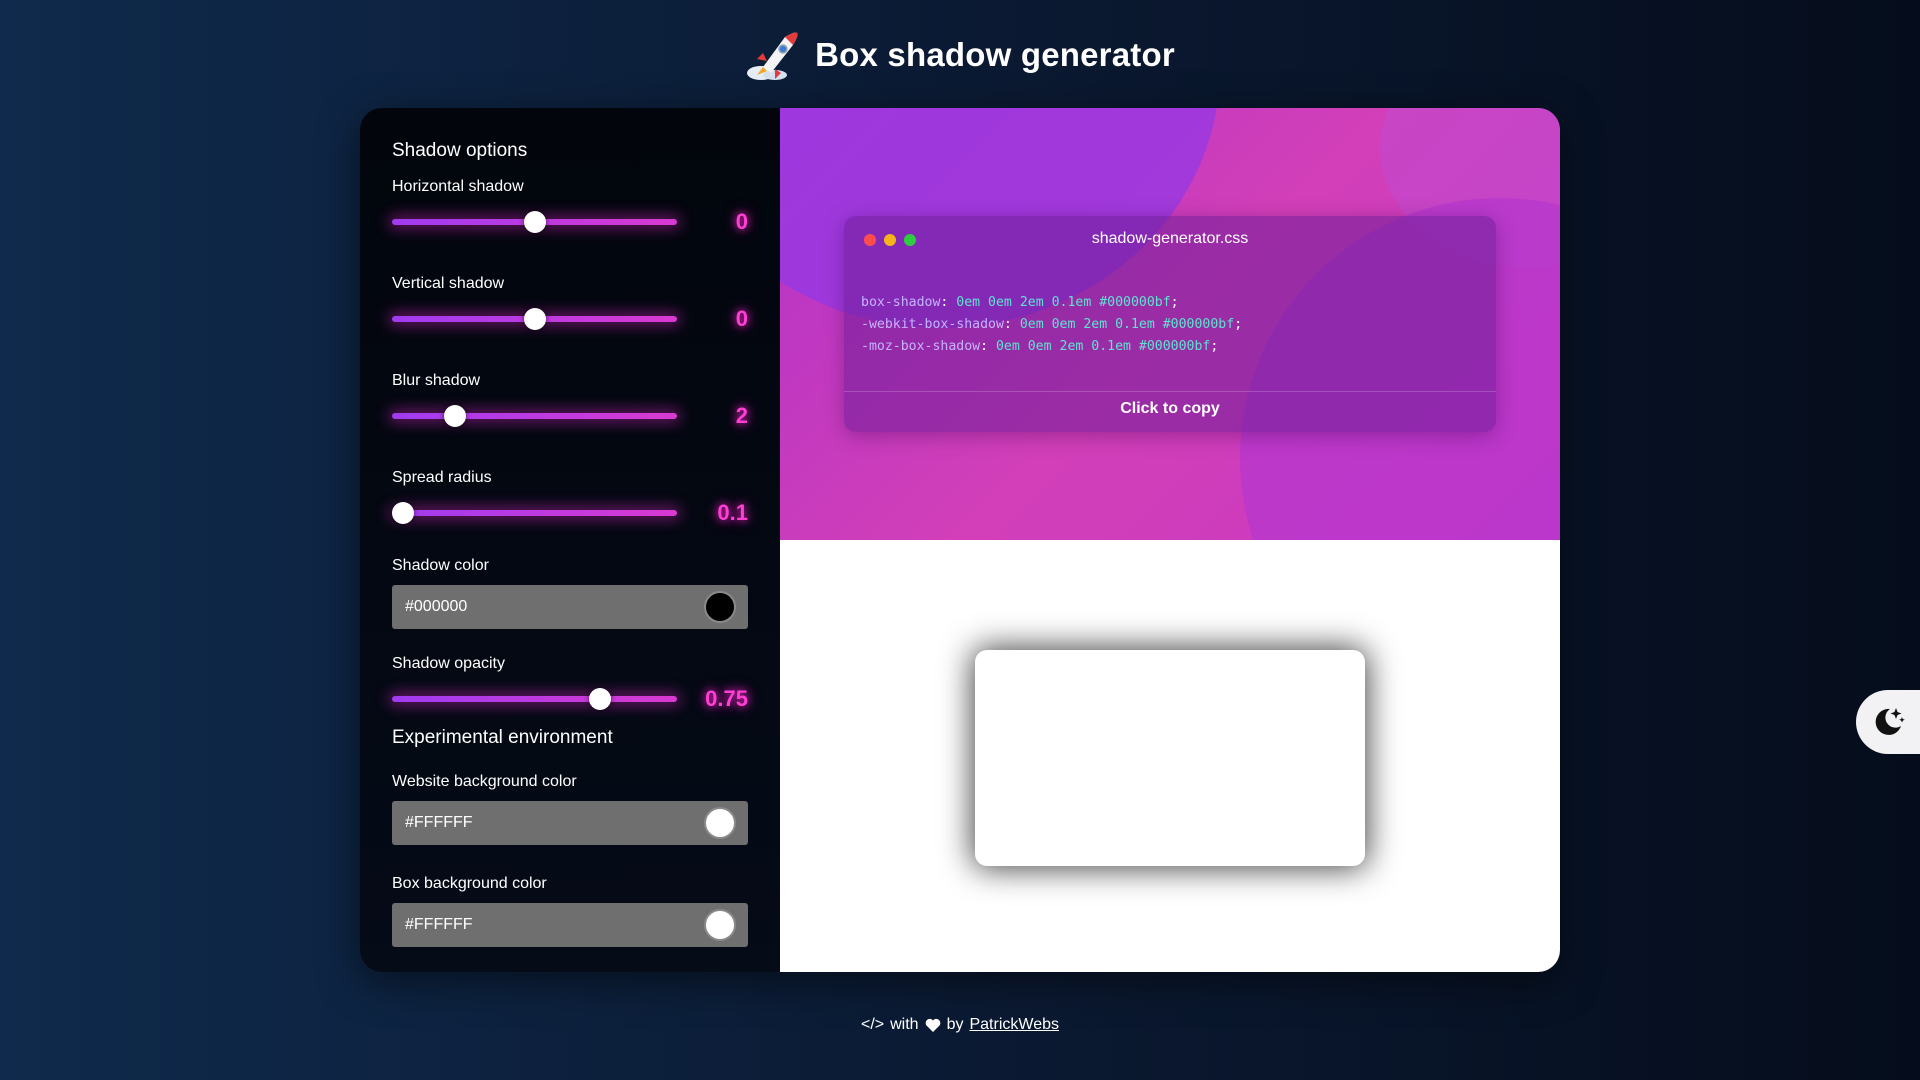 The height and width of the screenshot is (1080, 1920). Describe the element at coordinates (458, 186) in the screenshot. I see `slider-label: Horizontal shadow` at that location.